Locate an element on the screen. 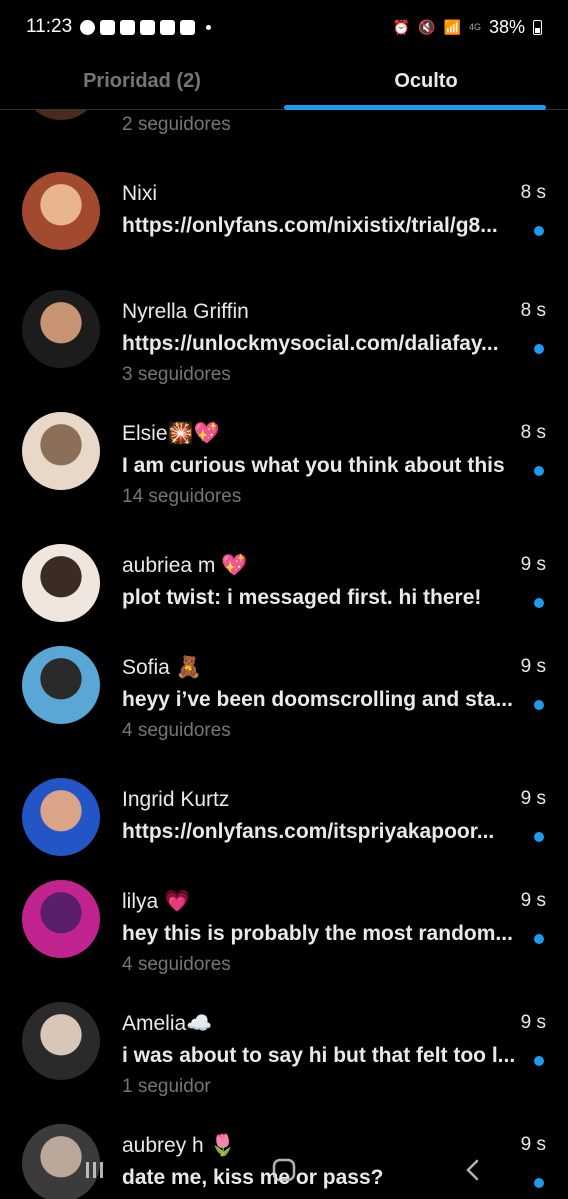 This screenshot has width=568, height=1199. tab-label: Prioridad (2) is located at coordinates (142, 81).